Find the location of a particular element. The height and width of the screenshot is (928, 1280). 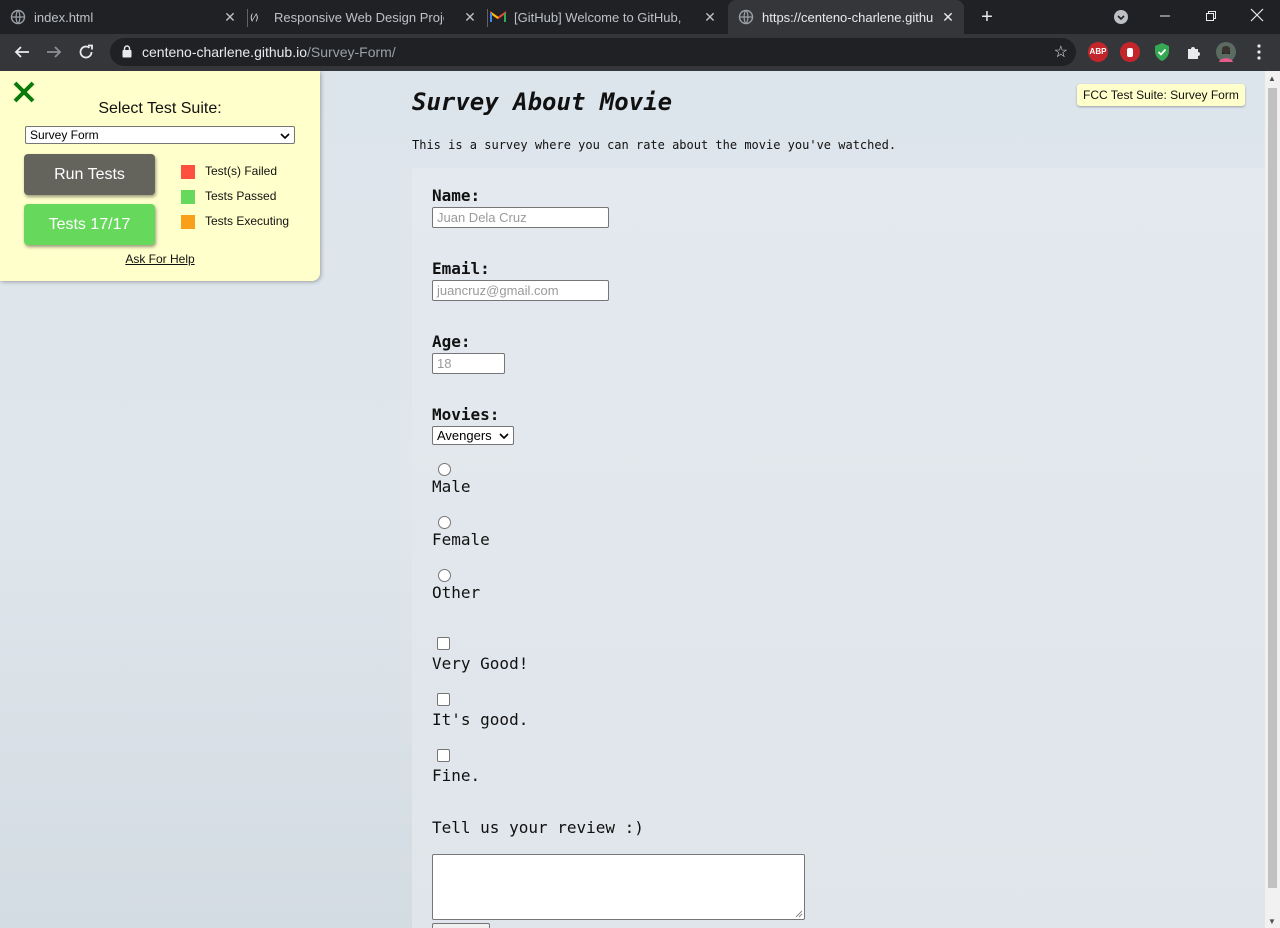

reload-icon is located at coordinates (86, 52).